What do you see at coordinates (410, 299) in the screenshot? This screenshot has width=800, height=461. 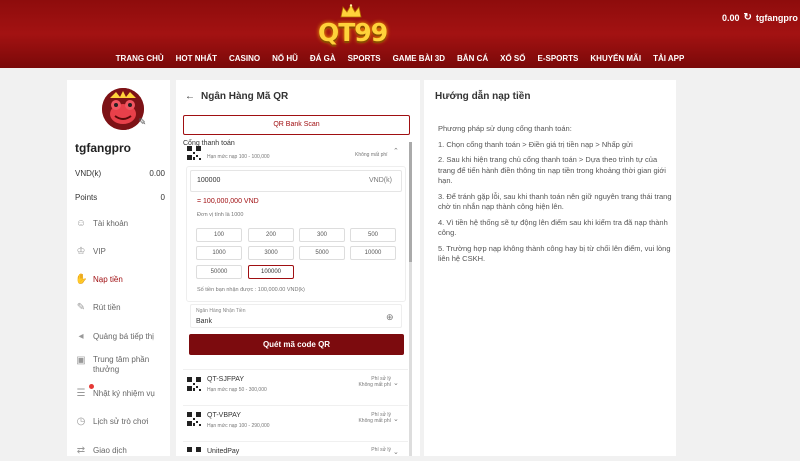 I see `scrollbar` at bounding box center [410, 299].